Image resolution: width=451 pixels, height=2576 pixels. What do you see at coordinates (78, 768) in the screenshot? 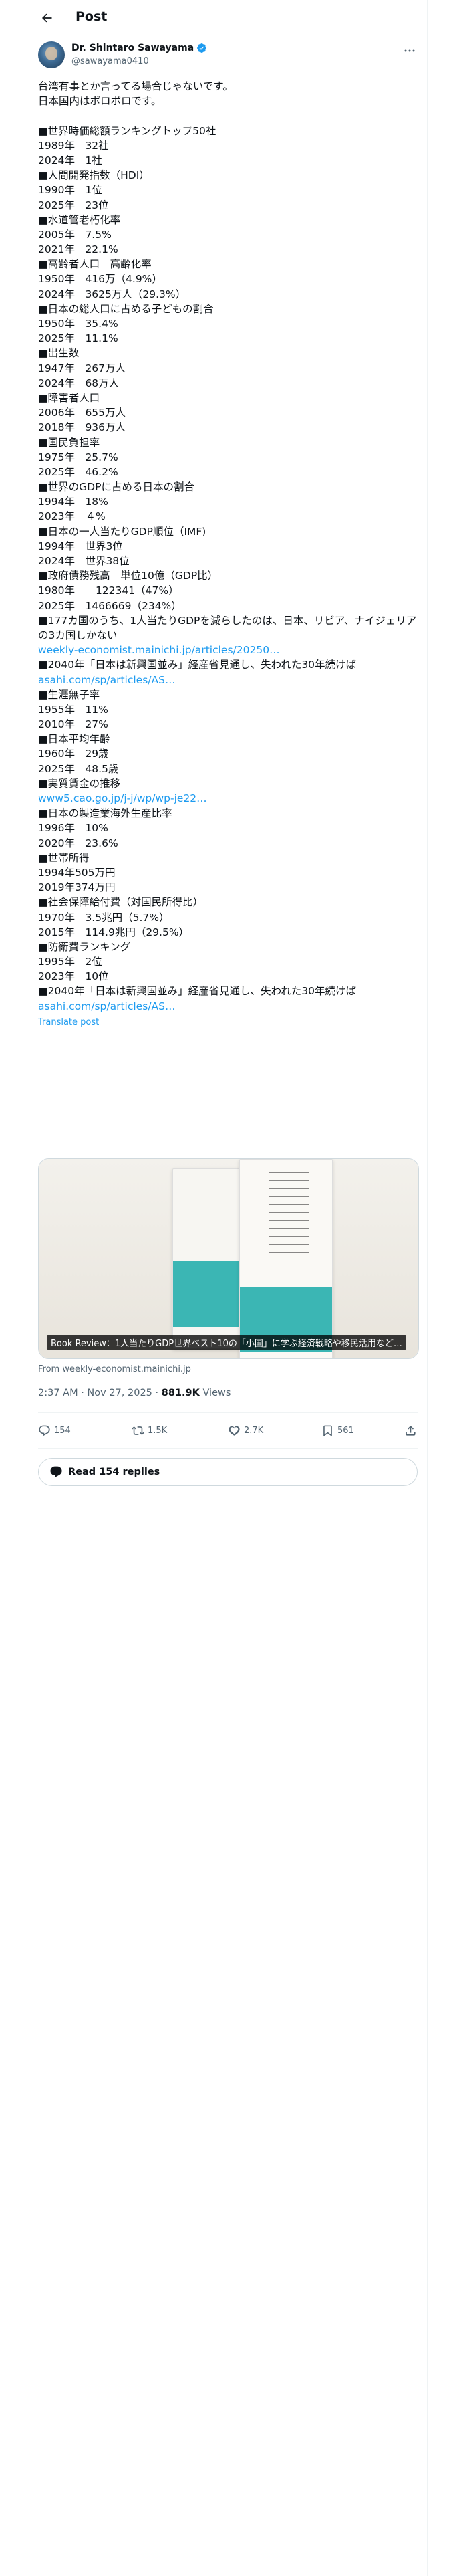
I see `post-line: 2025年 48.5歳` at bounding box center [78, 768].